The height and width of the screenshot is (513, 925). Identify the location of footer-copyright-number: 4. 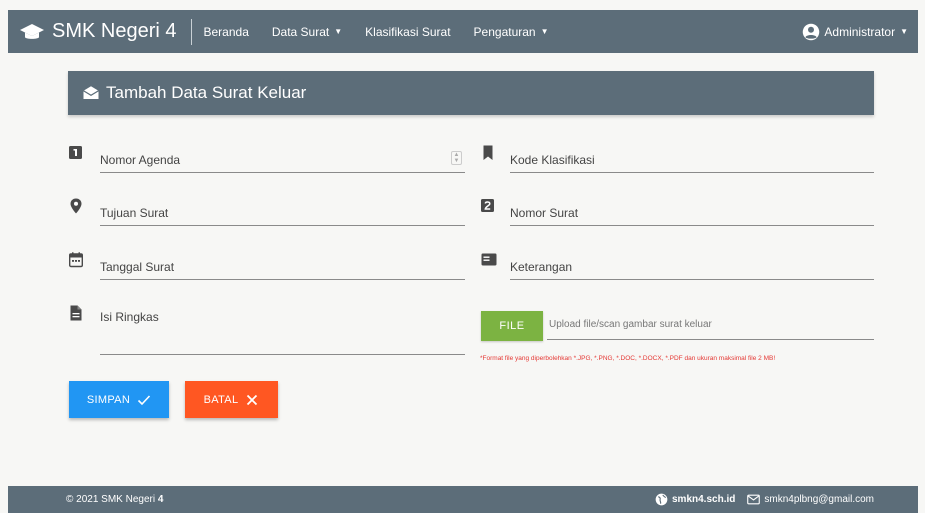
(160, 499).